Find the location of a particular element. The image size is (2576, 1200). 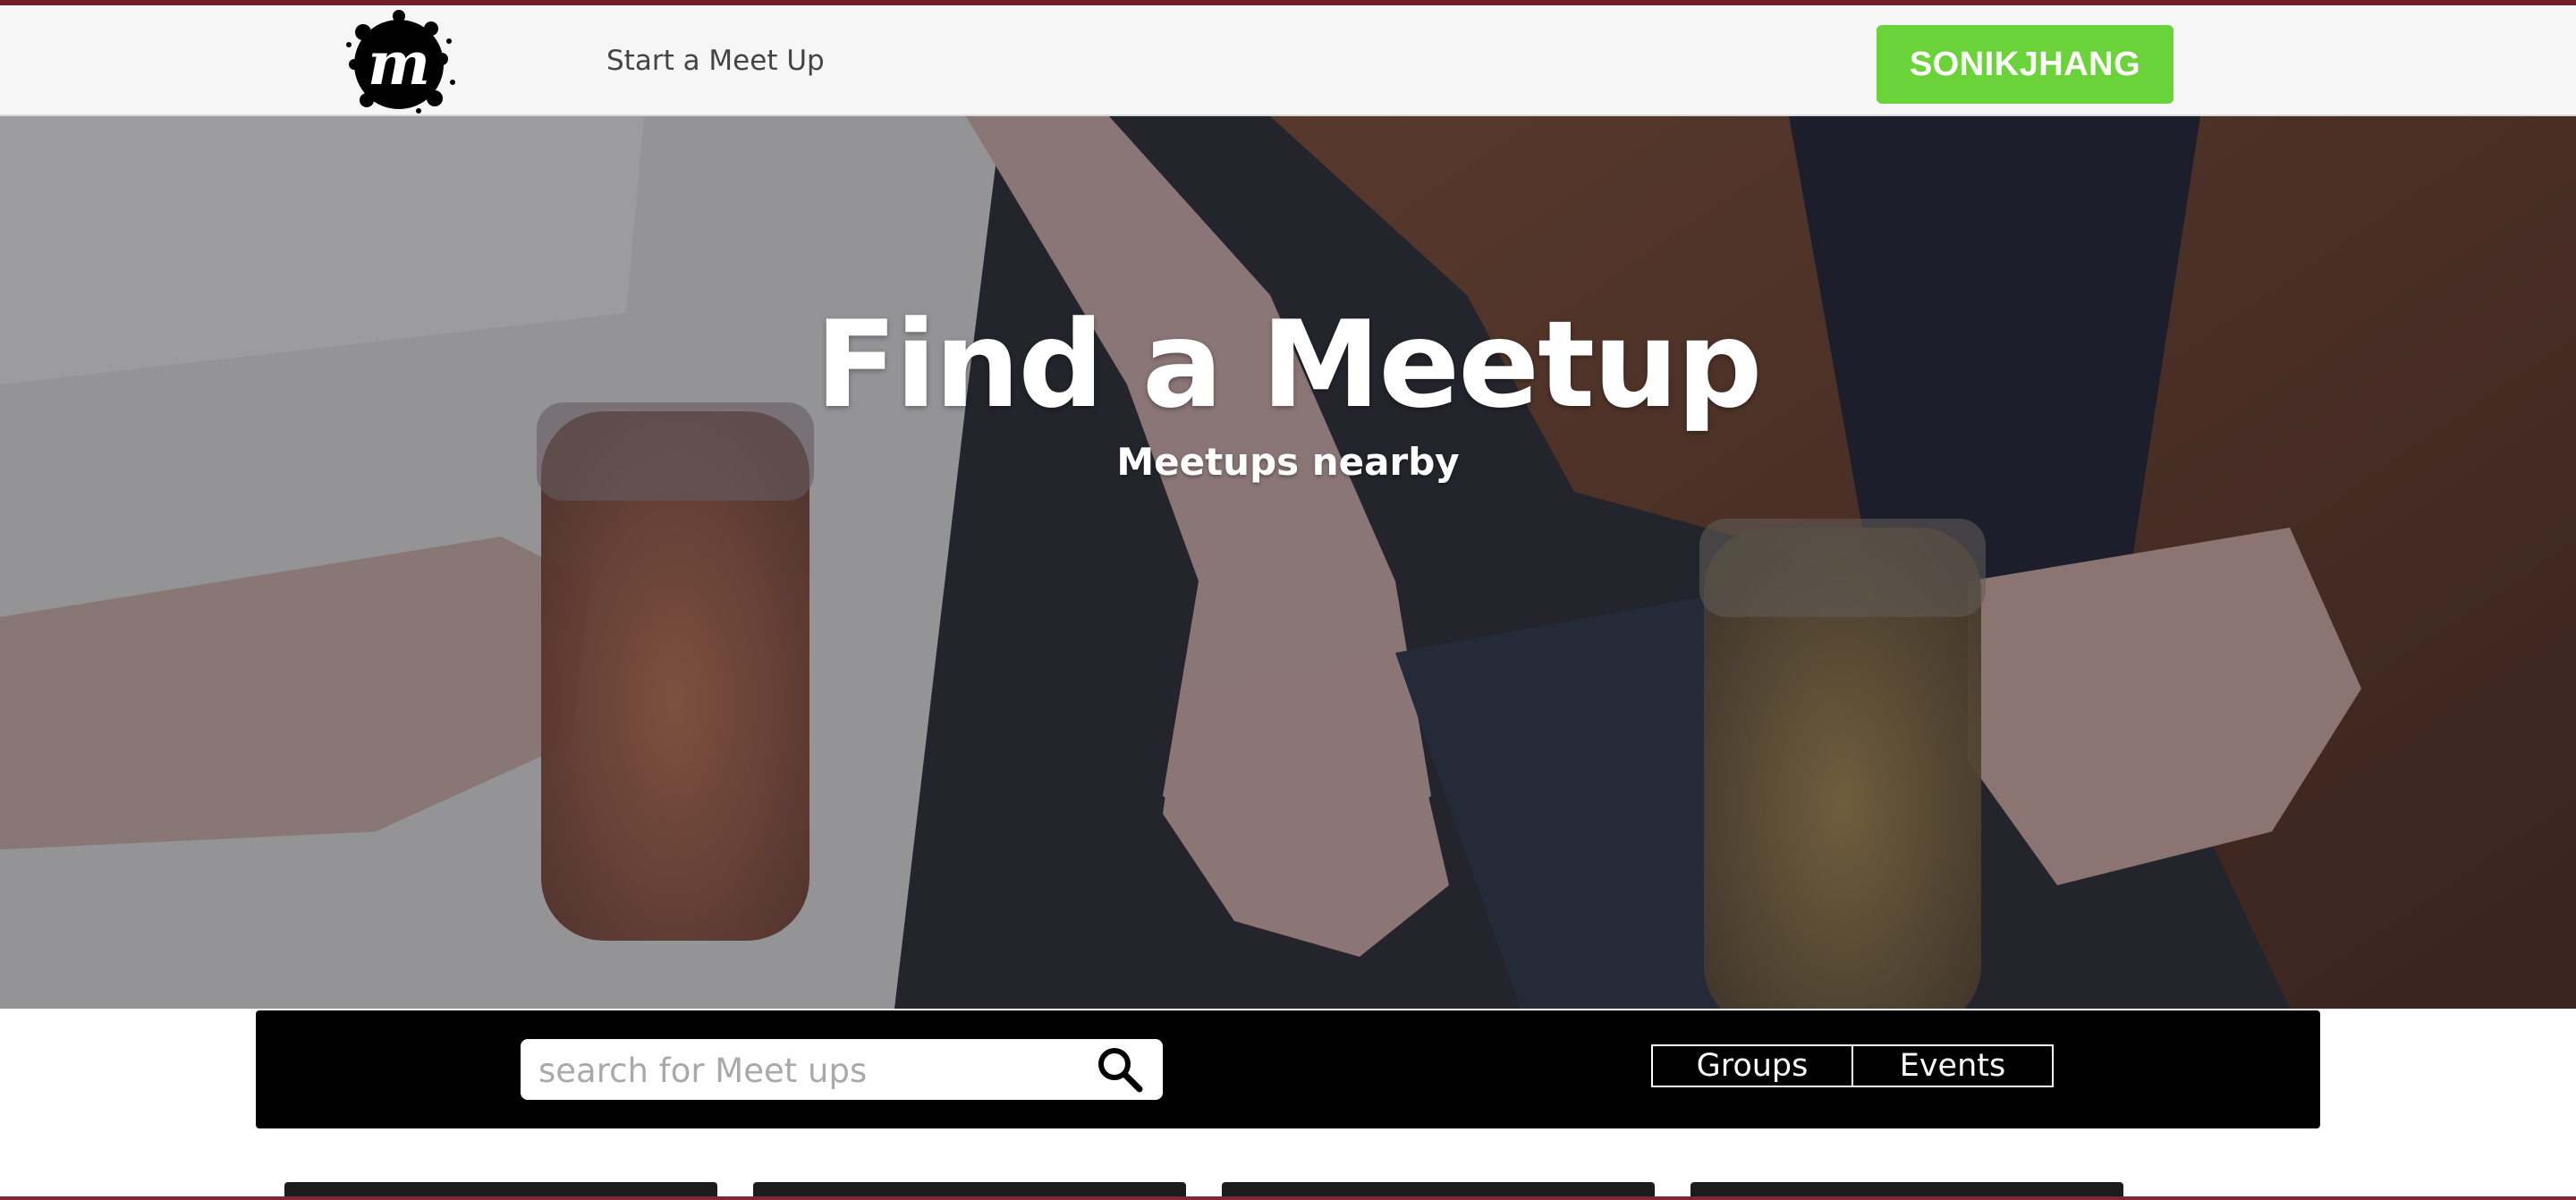

search-input is located at coordinates (807, 1071).